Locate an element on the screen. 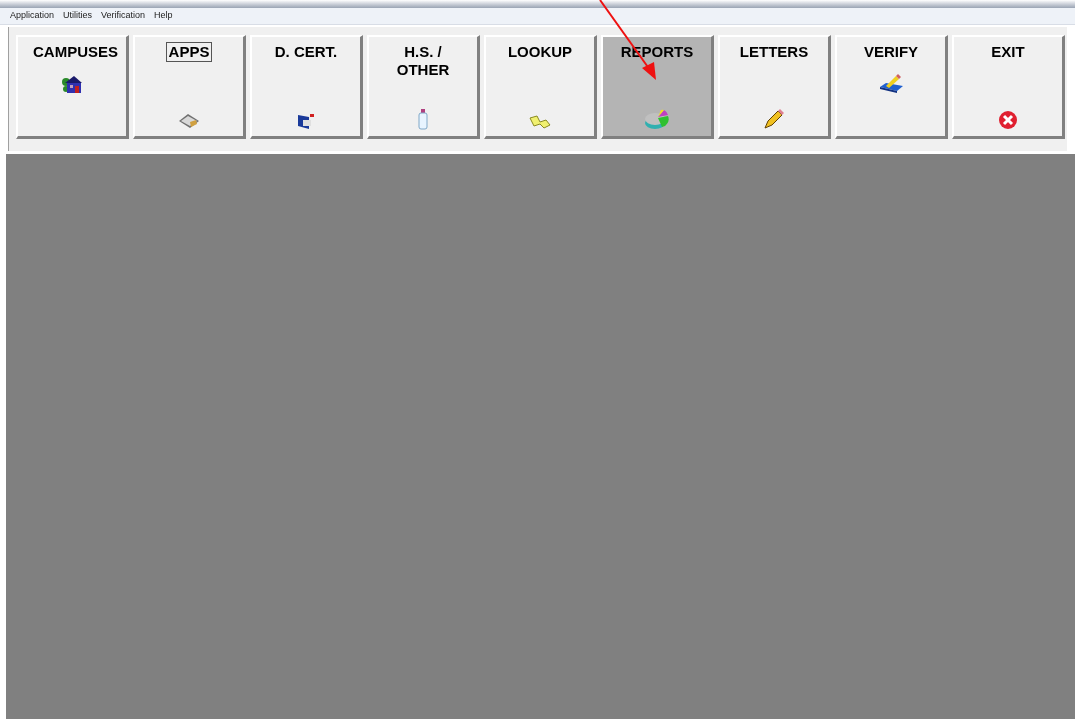 This screenshot has width=1075, height=719. pencil-pad-icon is located at coordinates (891, 84).